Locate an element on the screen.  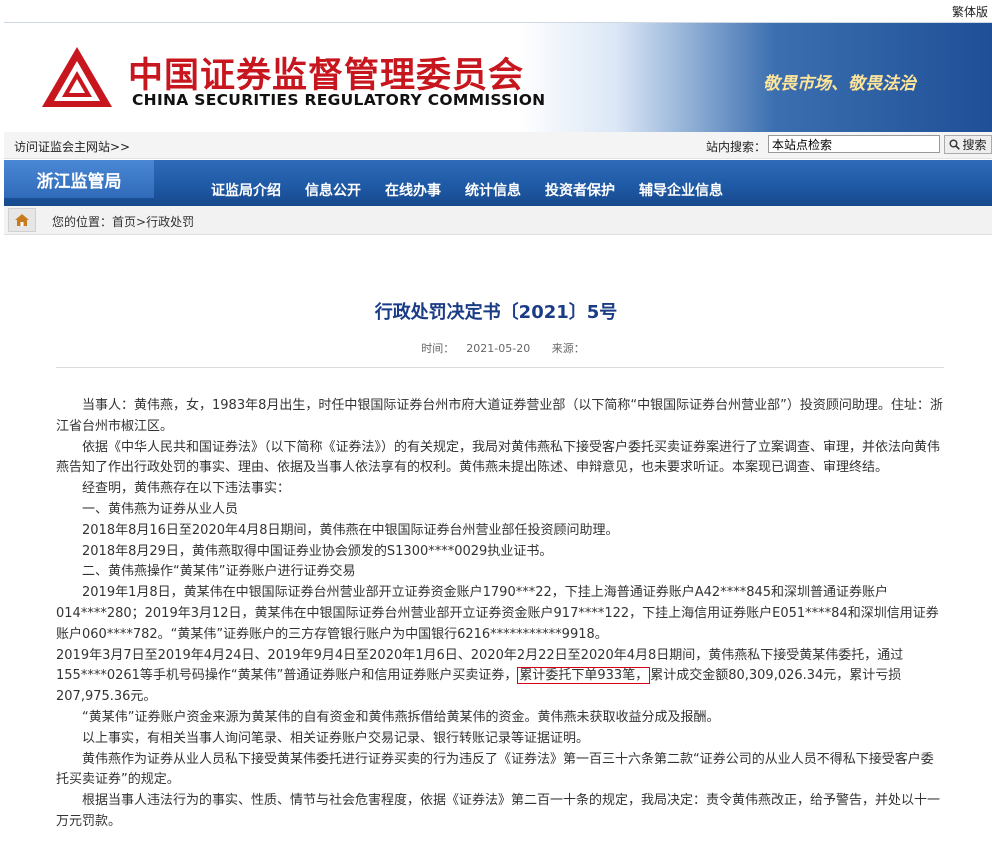
visit-main-site-link: 访问证监会主网站>> is located at coordinates (72, 146).